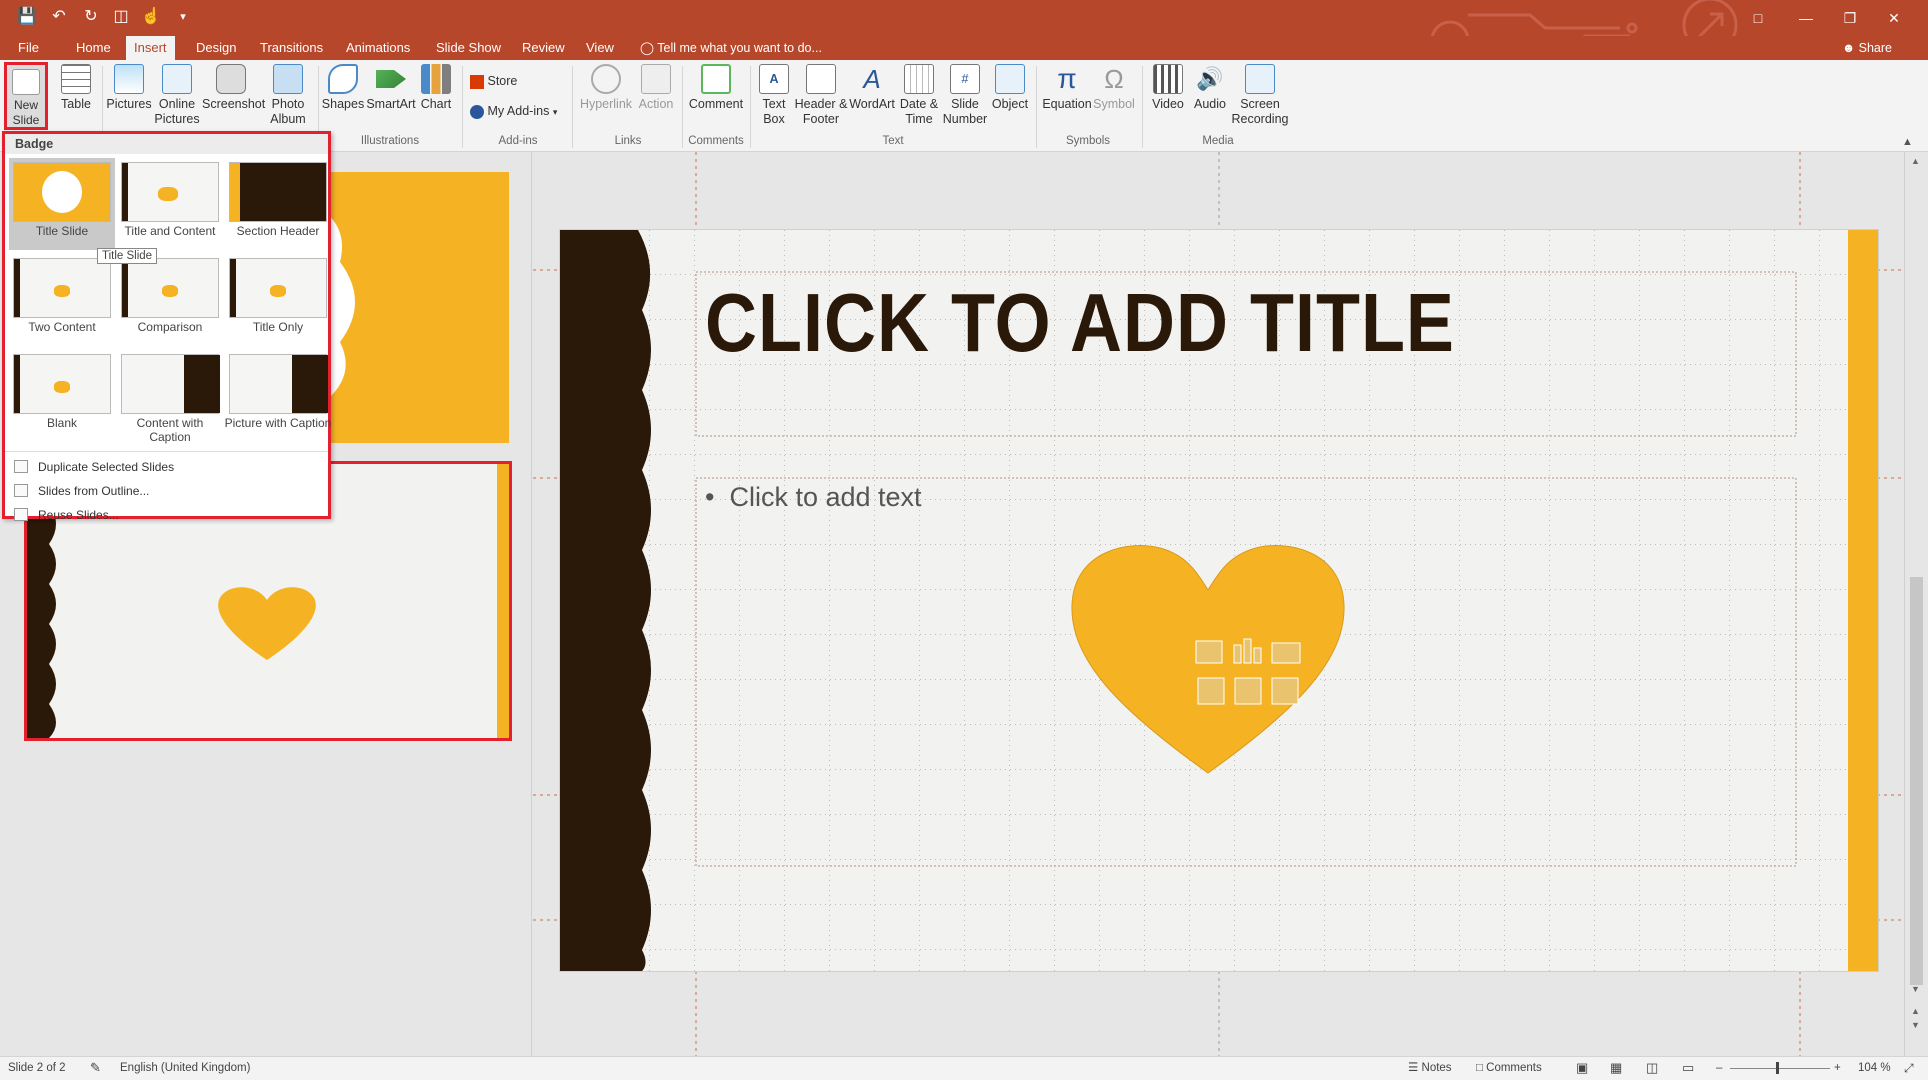 The height and width of the screenshot is (1080, 1928). Describe the element at coordinates (28, 48) in the screenshot. I see `tab-file: File` at that location.